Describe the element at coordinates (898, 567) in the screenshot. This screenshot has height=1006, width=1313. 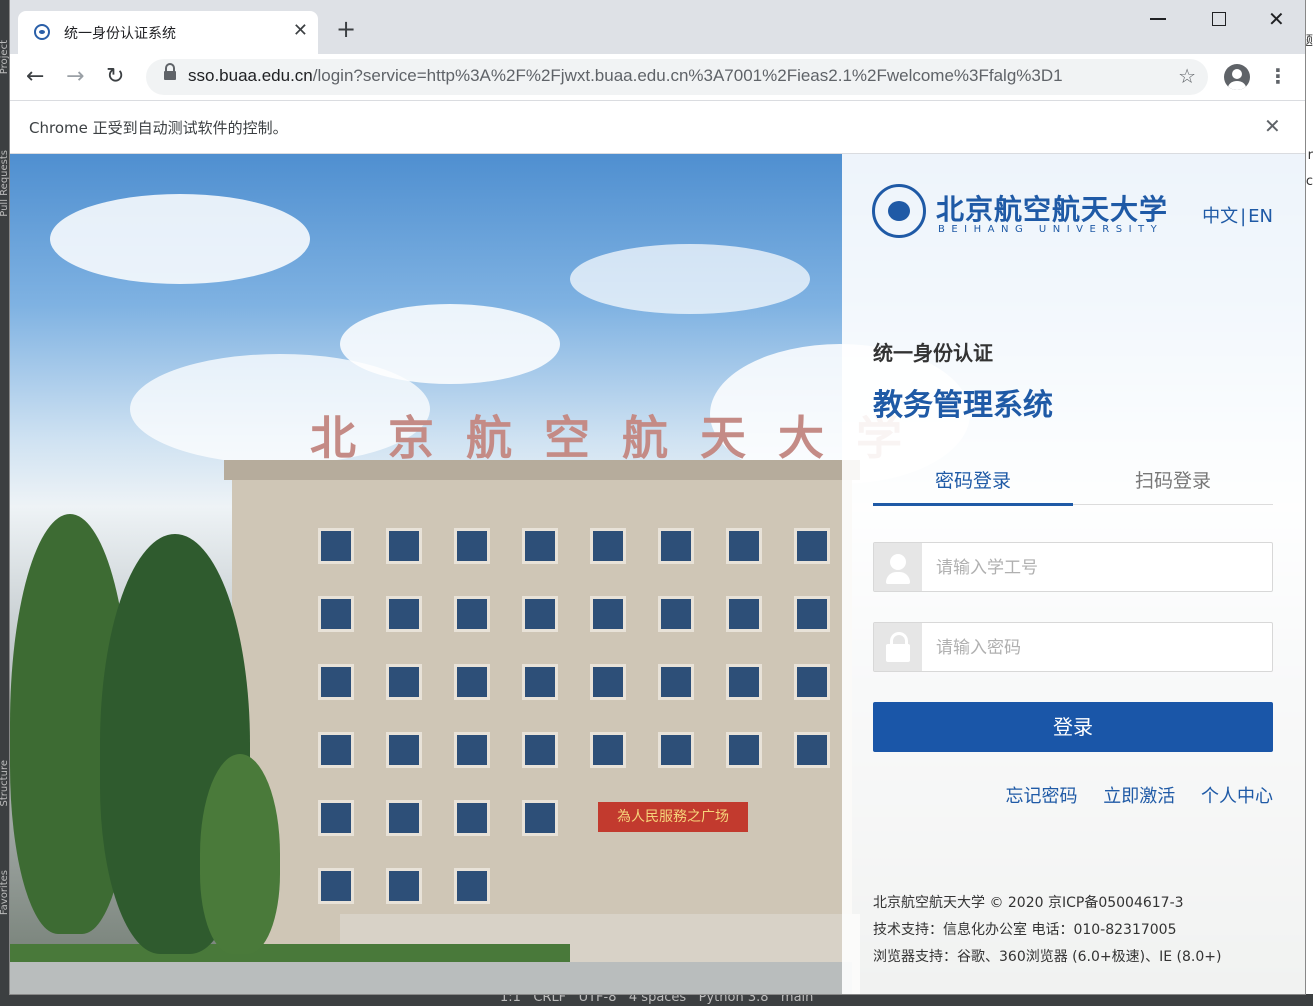
I see `user-icon` at that location.